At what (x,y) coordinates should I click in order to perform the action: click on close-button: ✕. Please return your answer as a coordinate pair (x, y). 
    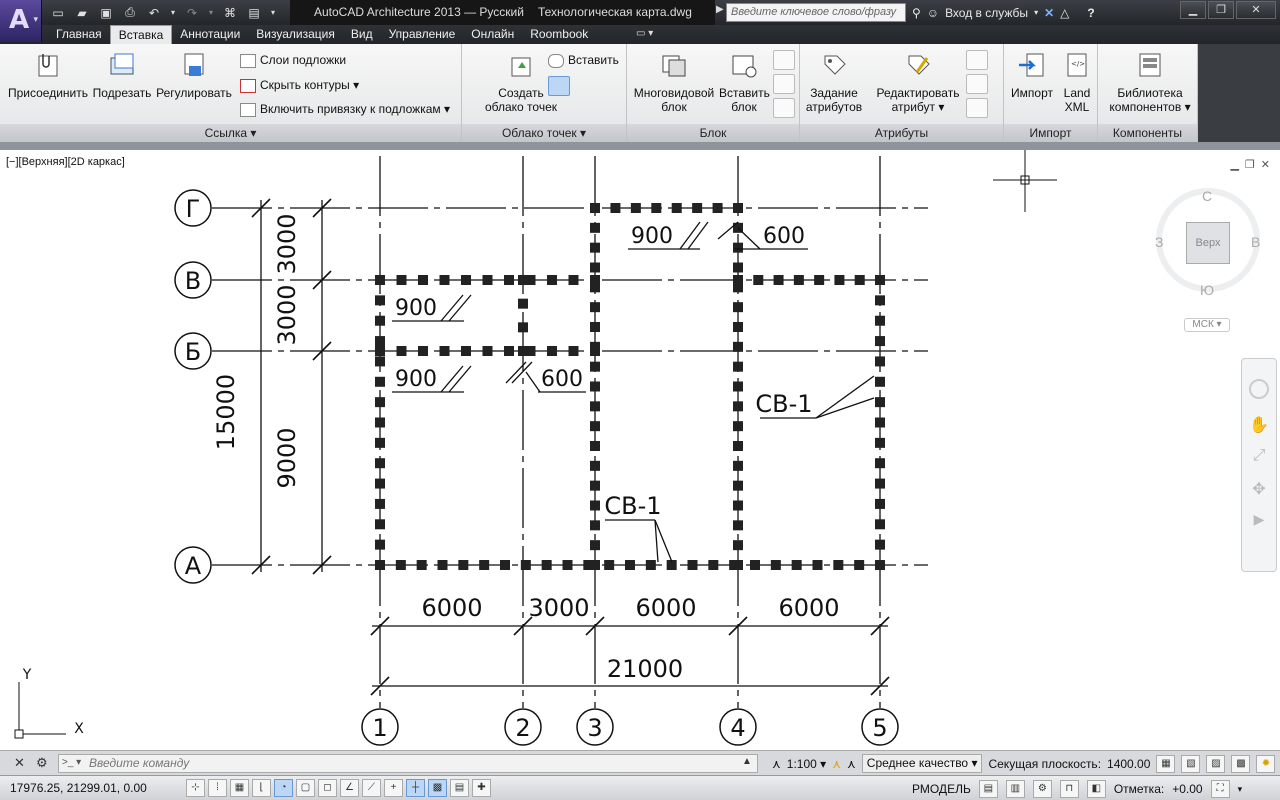
    Looking at the image, I should click on (1256, 10).